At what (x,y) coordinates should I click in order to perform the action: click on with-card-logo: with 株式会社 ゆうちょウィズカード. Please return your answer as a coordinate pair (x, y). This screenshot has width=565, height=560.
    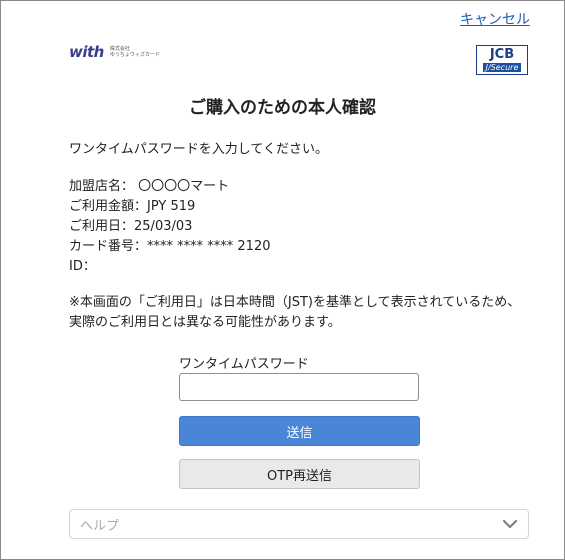
    Looking at the image, I should click on (114, 52).